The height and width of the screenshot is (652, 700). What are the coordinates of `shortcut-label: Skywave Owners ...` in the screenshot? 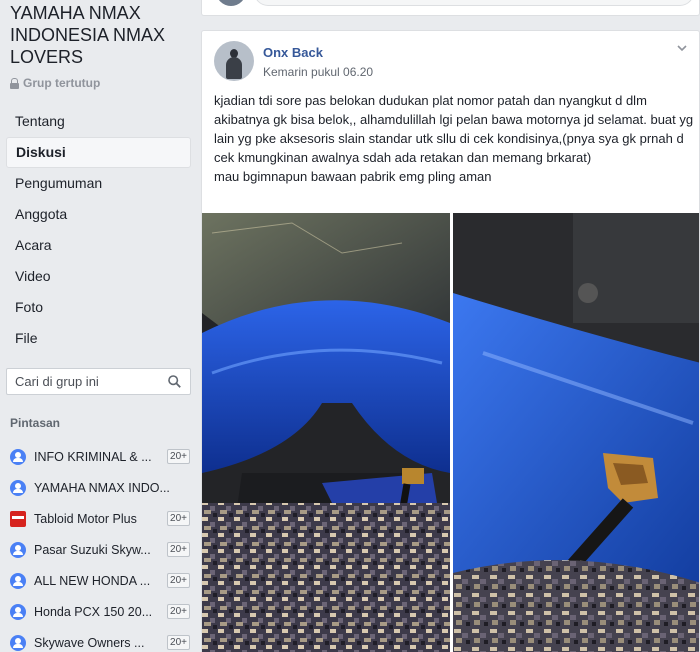 It's located at (89, 642).